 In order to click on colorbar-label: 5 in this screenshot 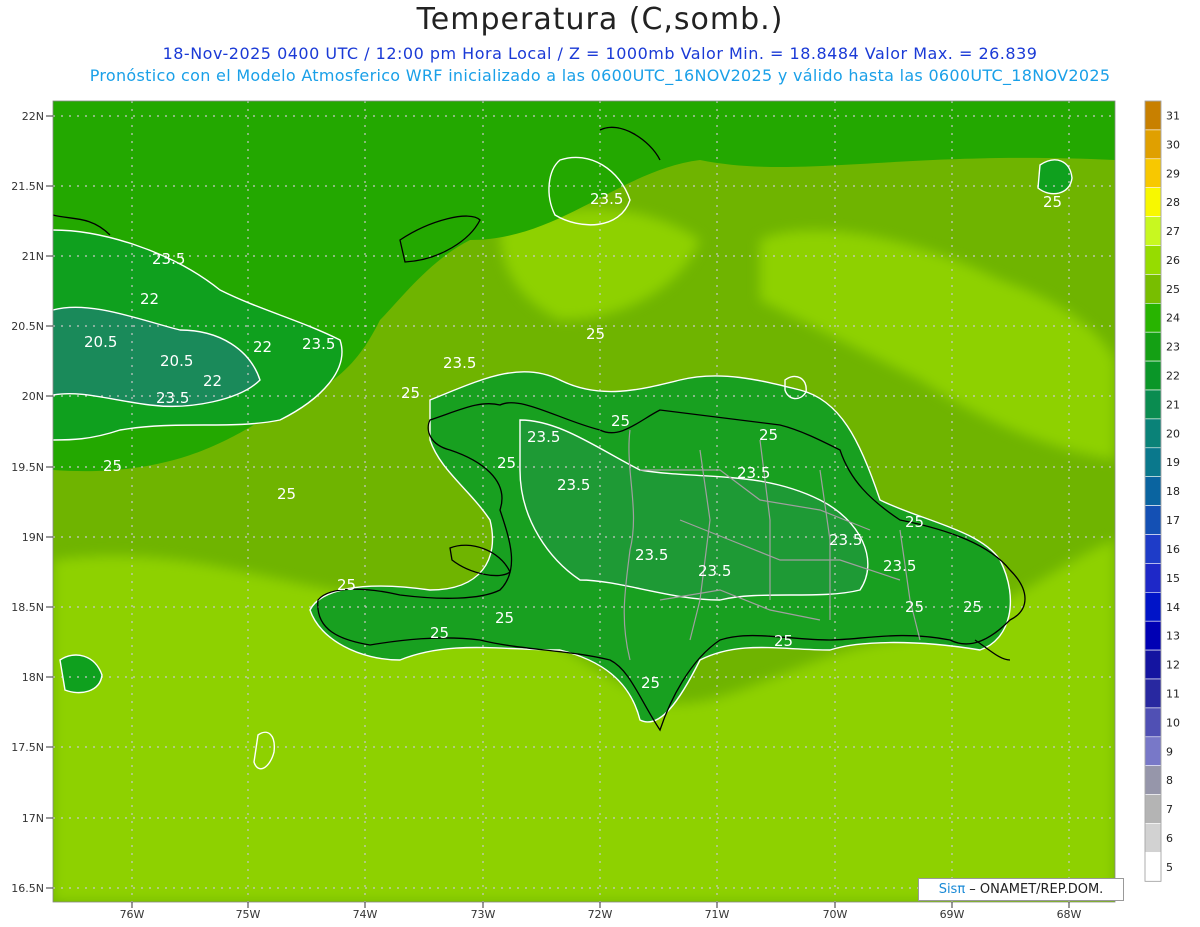, I will do `click(1169, 867)`.